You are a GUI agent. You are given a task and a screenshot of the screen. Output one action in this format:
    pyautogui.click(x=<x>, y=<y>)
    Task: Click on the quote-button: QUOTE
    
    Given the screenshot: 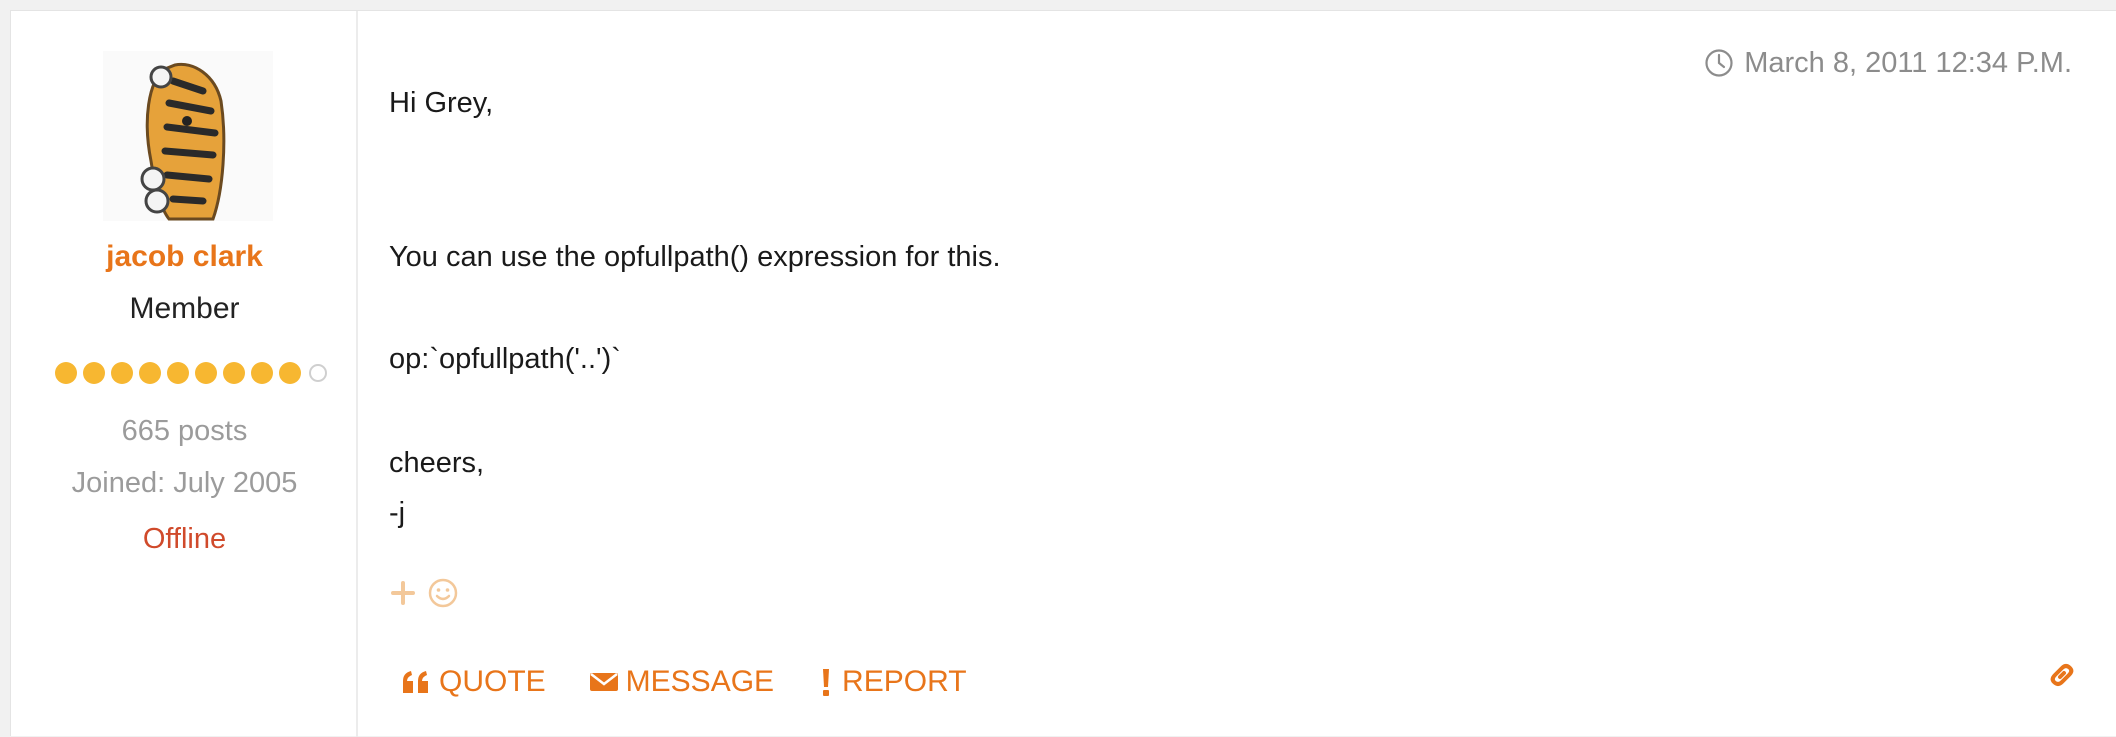 What is the action you would take?
    pyautogui.click(x=473, y=682)
    